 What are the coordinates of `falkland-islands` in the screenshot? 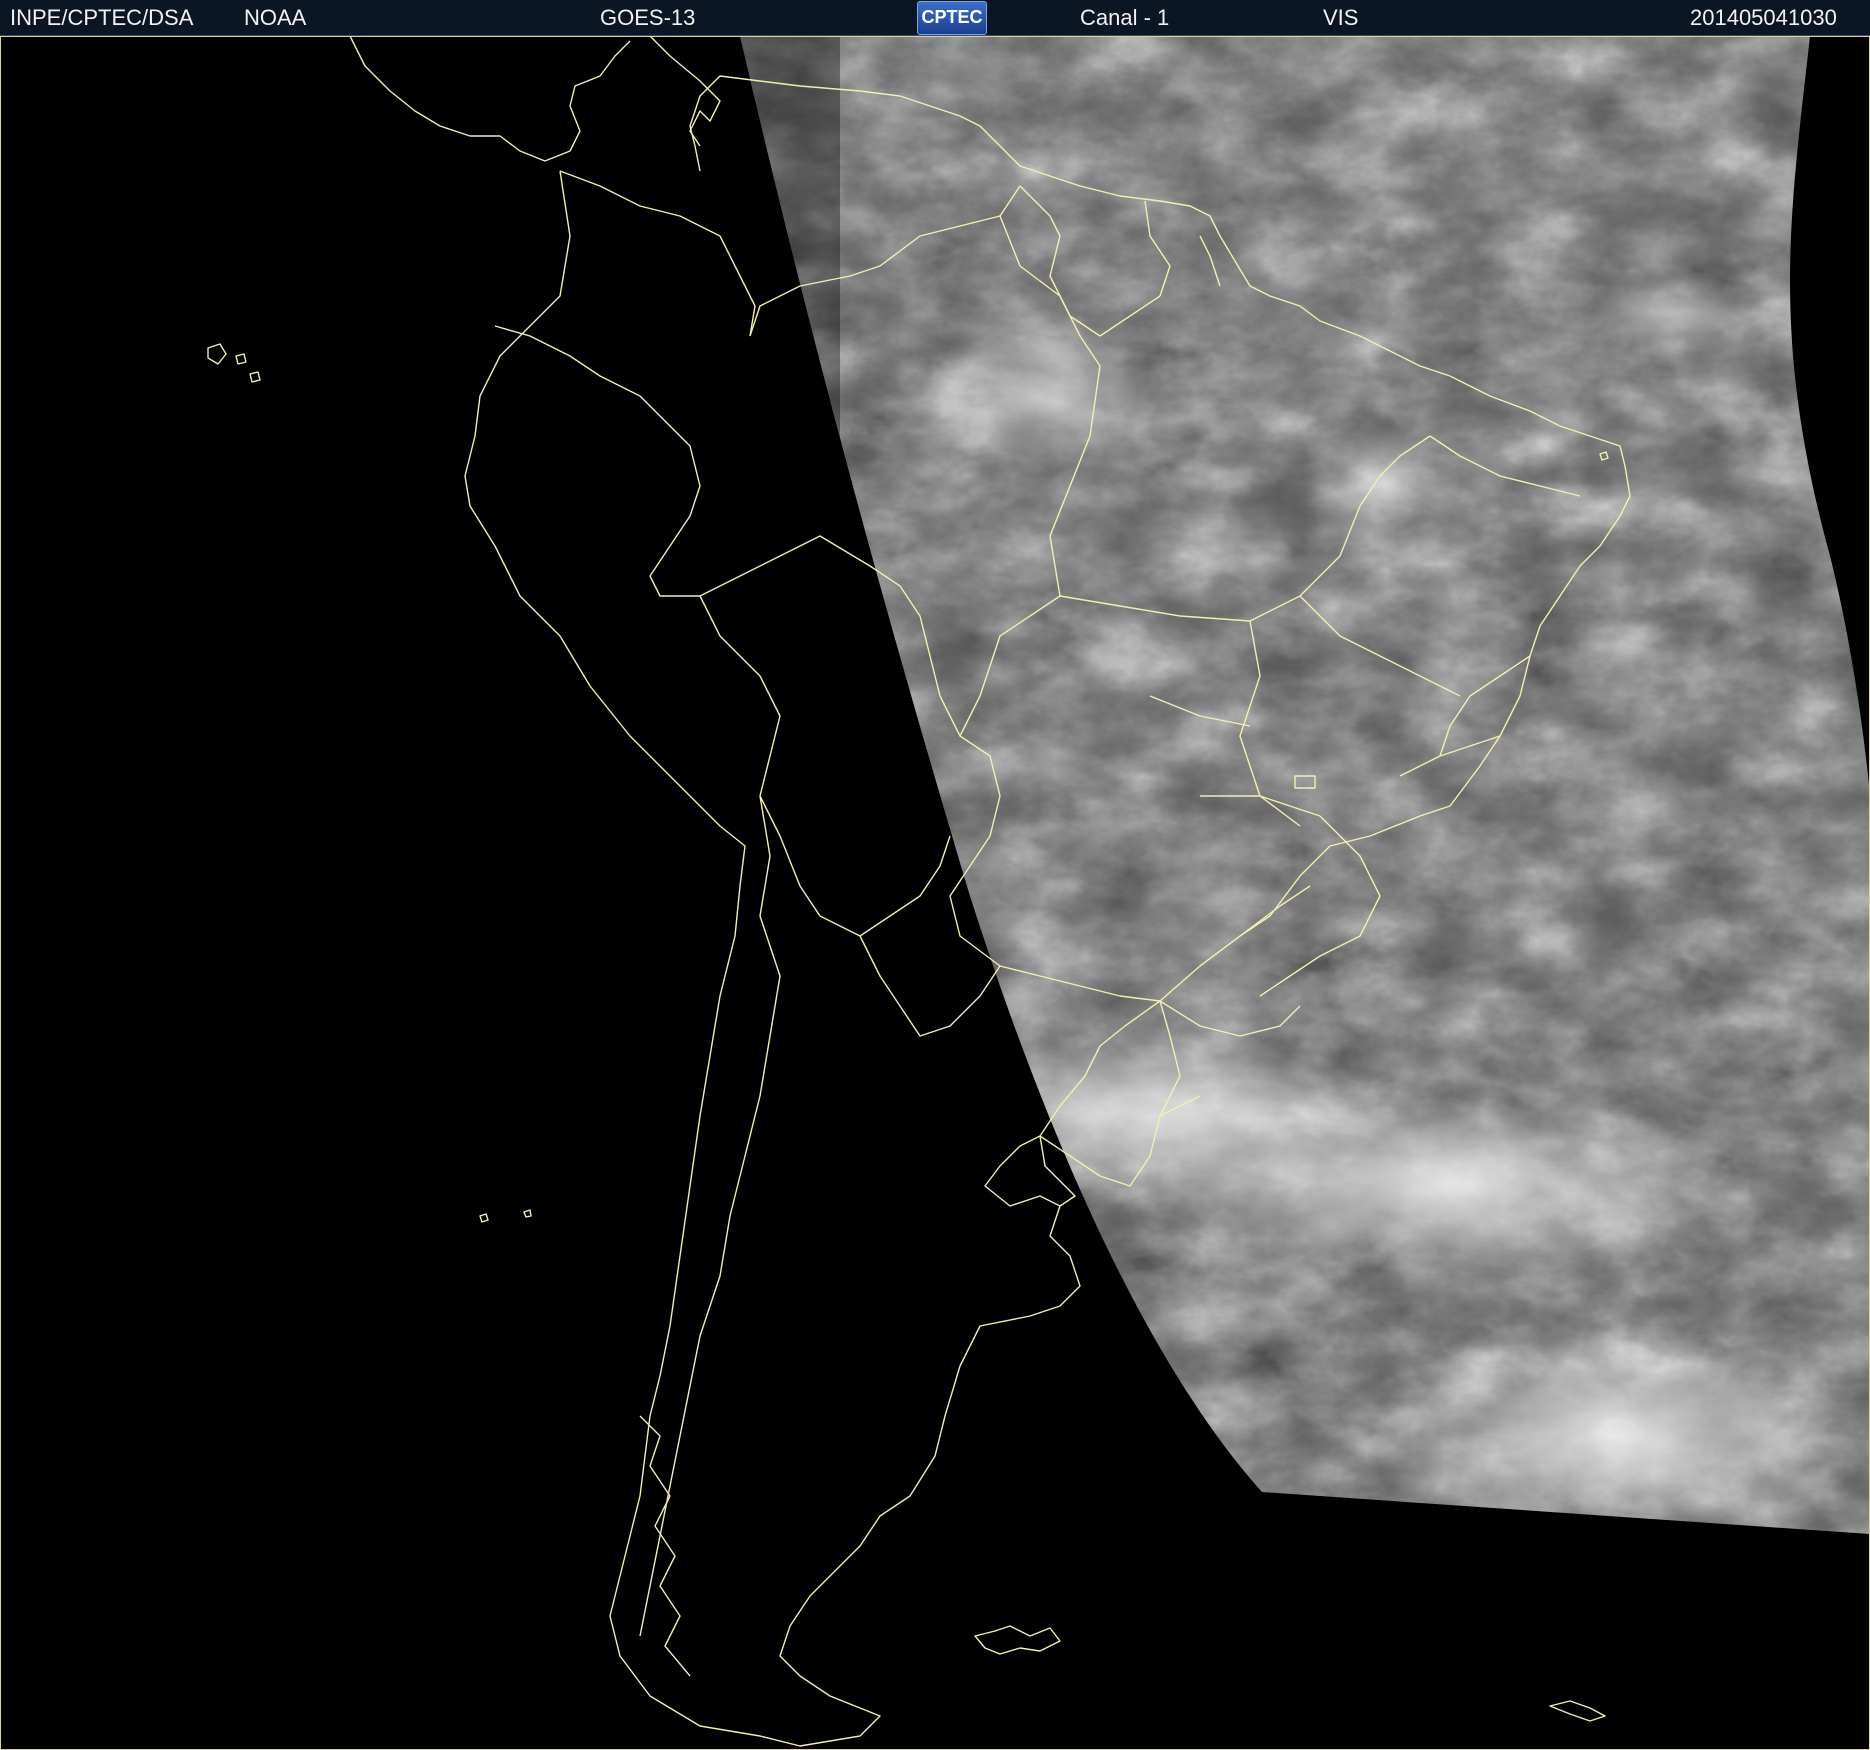 It's located at (1017, 1640).